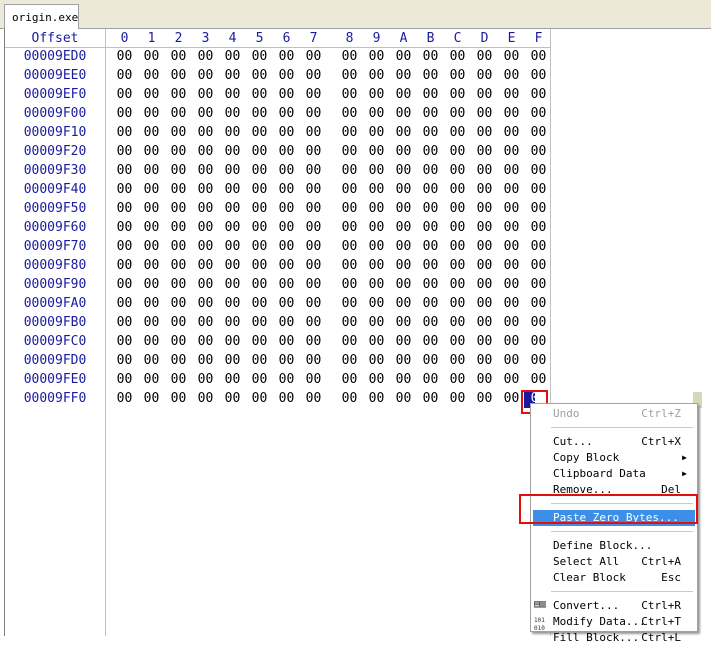 Image resolution: width=711 pixels, height=646 pixels. Describe the element at coordinates (614, 638) in the screenshot. I see `menu-item-fill-block: Fill Block... Ctrl+L` at that location.